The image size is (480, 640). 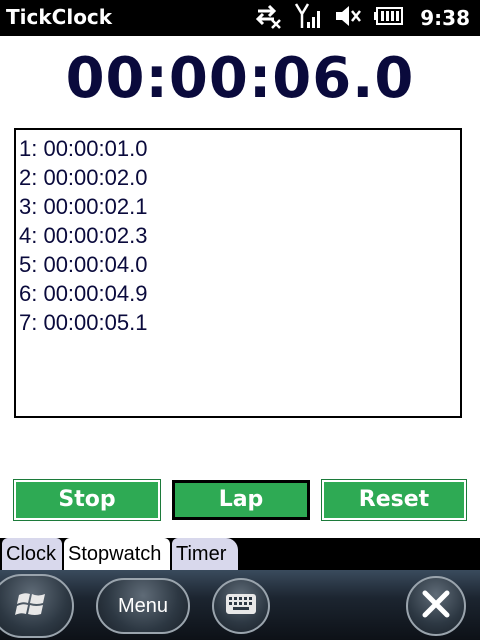 What do you see at coordinates (239, 322) in the screenshot?
I see `lap-item: 7: 00:00:05.1` at bounding box center [239, 322].